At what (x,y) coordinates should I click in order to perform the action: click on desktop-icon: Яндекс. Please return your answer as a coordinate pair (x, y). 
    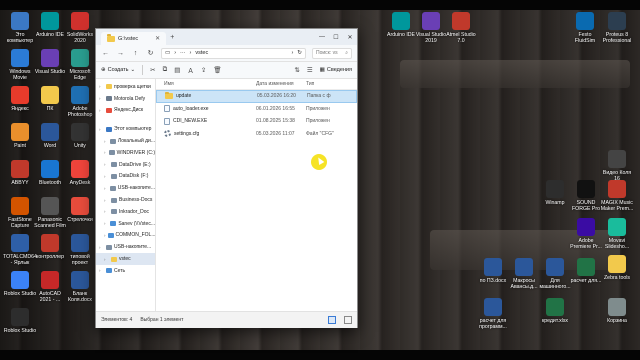
    Looking at the image, I should click on (20, 99).